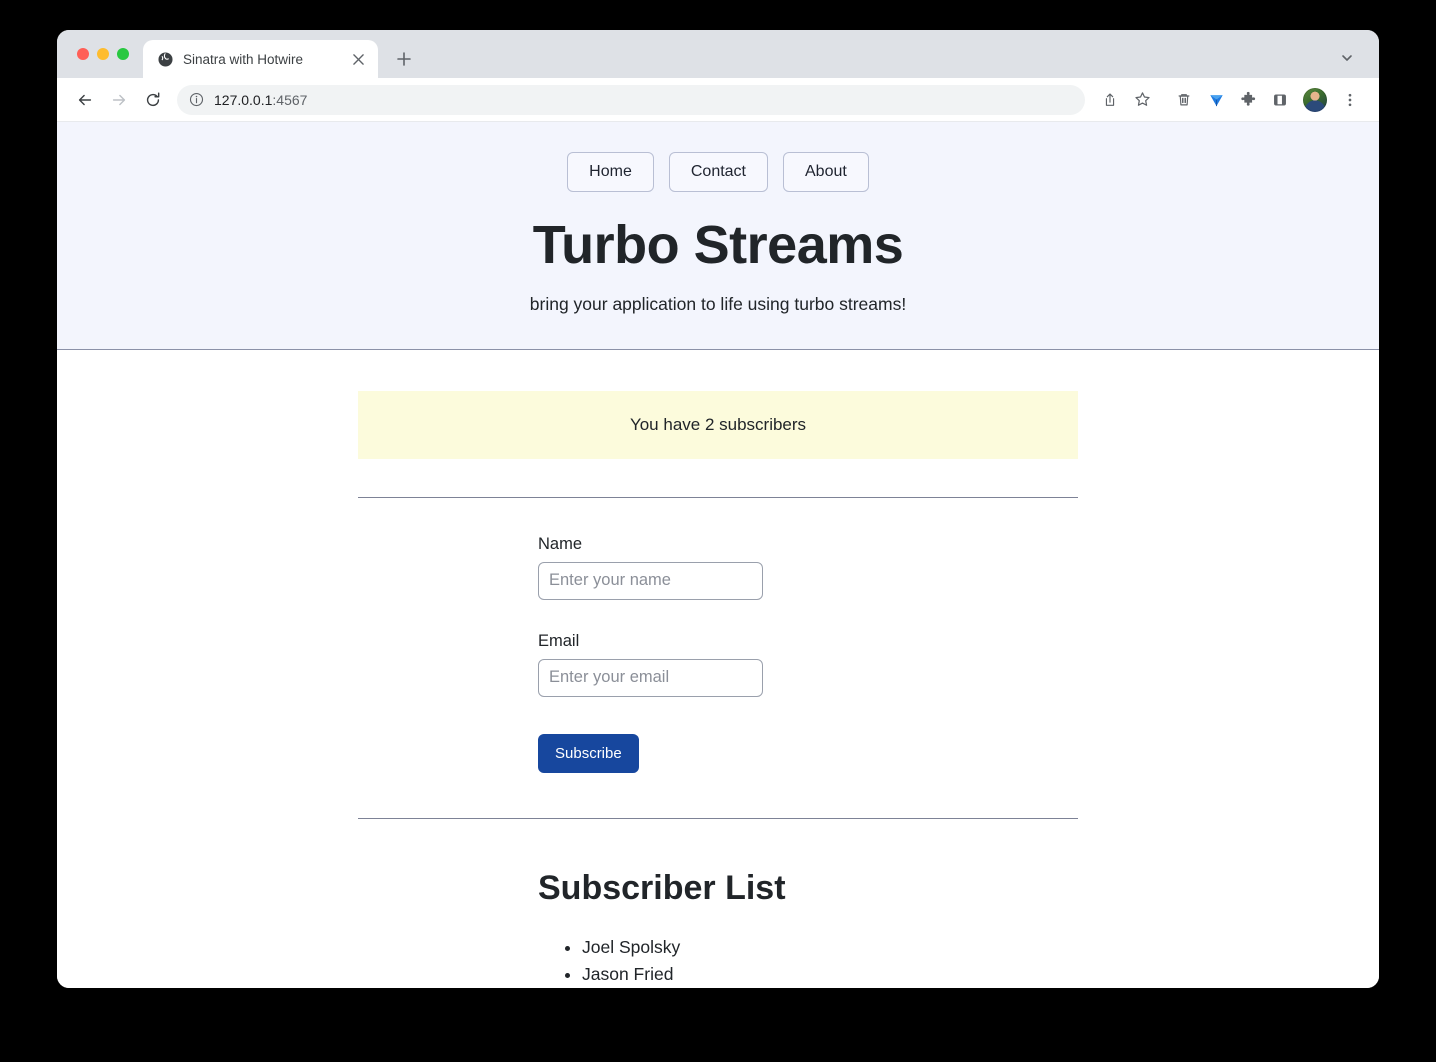  I want to click on nav-link-contact: Contact, so click(718, 172).